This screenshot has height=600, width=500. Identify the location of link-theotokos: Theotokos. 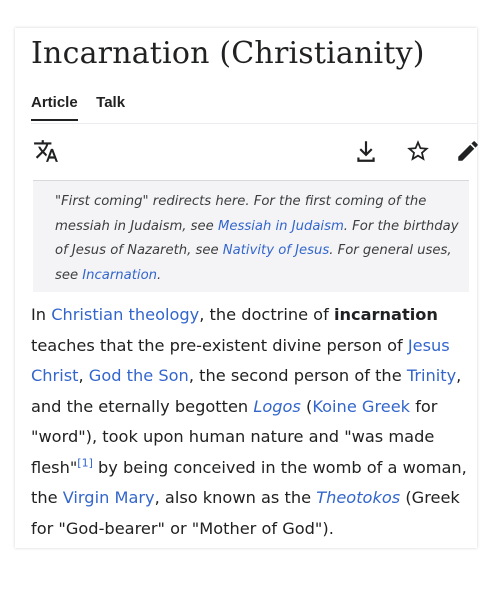
(358, 497).